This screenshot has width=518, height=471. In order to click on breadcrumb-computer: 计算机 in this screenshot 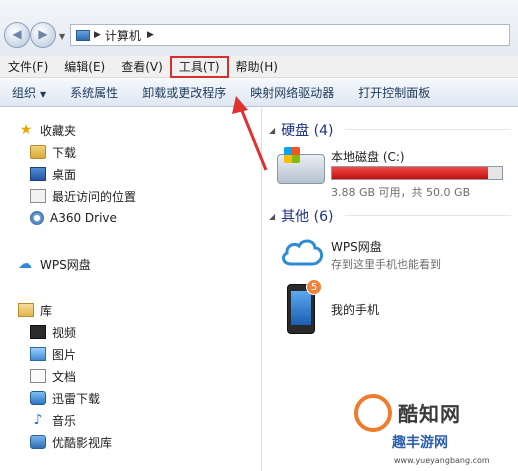, I will do `click(123, 35)`.